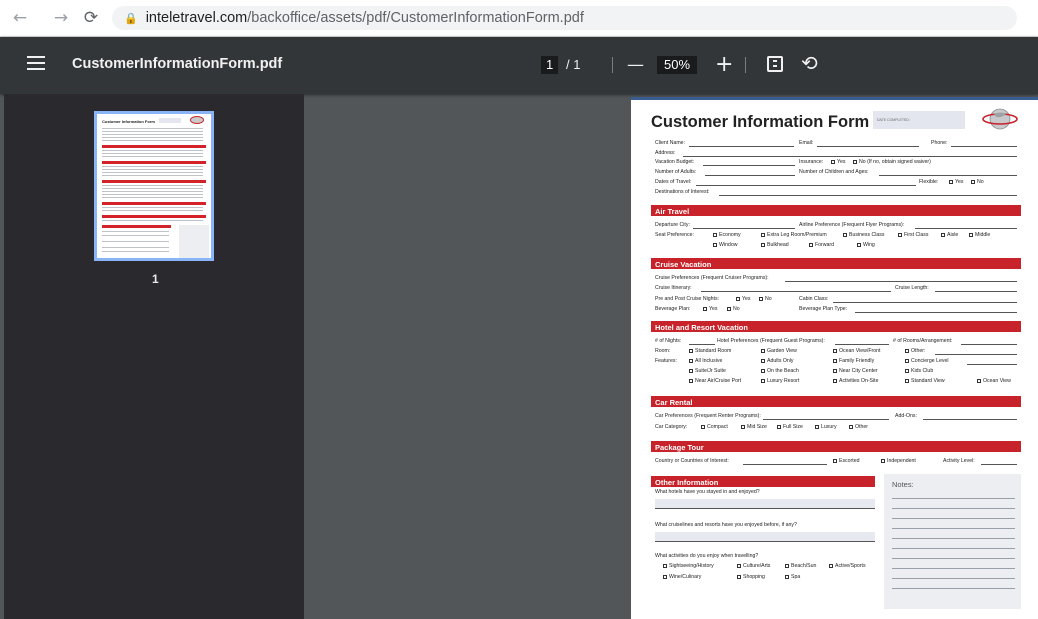 The height and width of the screenshot is (619, 1038). I want to click on feature-option: Kids Club, so click(919, 371).